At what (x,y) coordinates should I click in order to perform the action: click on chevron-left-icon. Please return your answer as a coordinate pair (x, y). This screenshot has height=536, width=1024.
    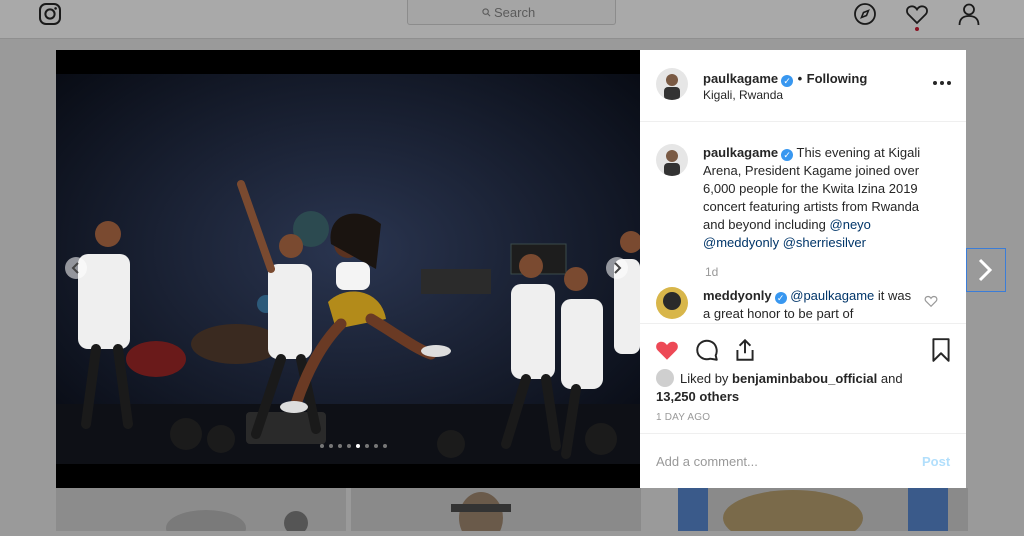
    Looking at the image, I should click on (75, 268).